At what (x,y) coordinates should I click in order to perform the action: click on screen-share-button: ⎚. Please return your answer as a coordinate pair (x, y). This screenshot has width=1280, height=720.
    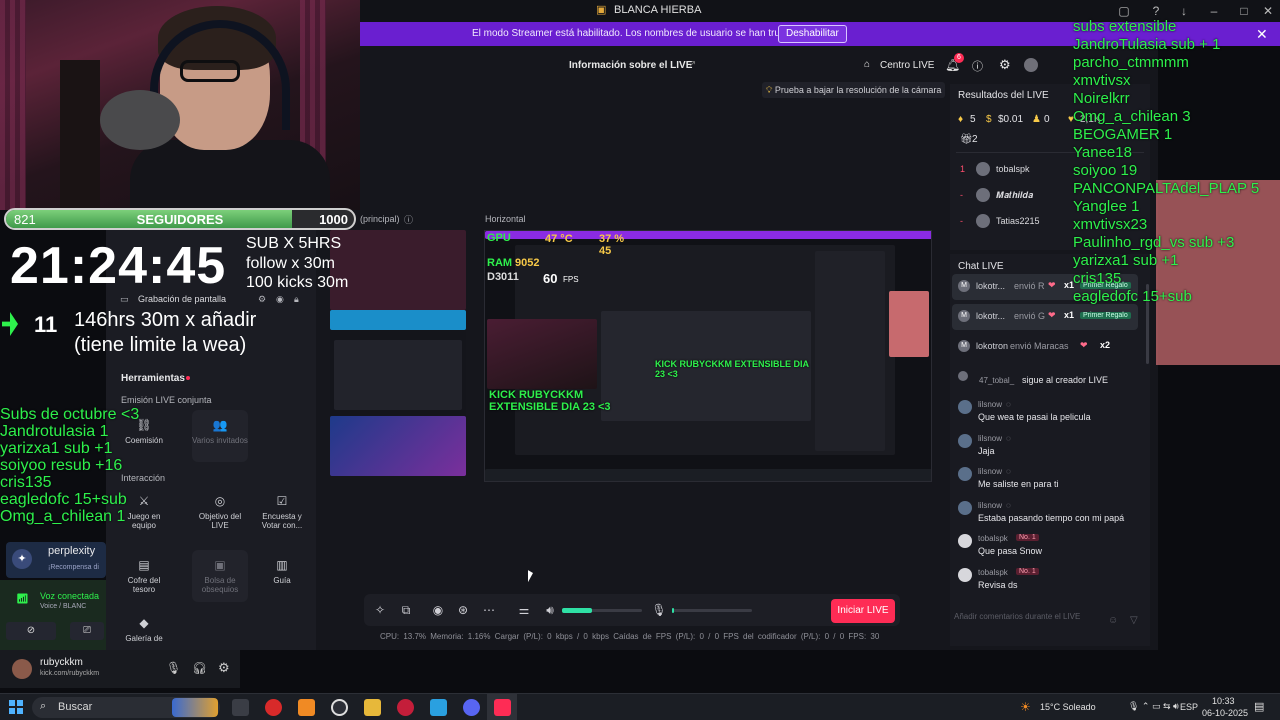
    Looking at the image, I should click on (87, 631).